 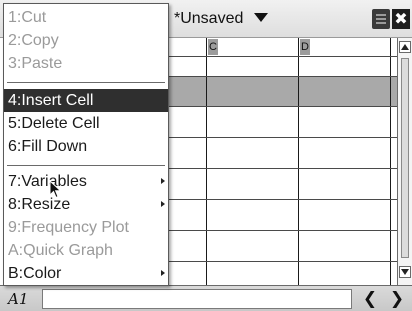 What do you see at coordinates (197, 299) in the screenshot?
I see `cell-entry-input` at bounding box center [197, 299].